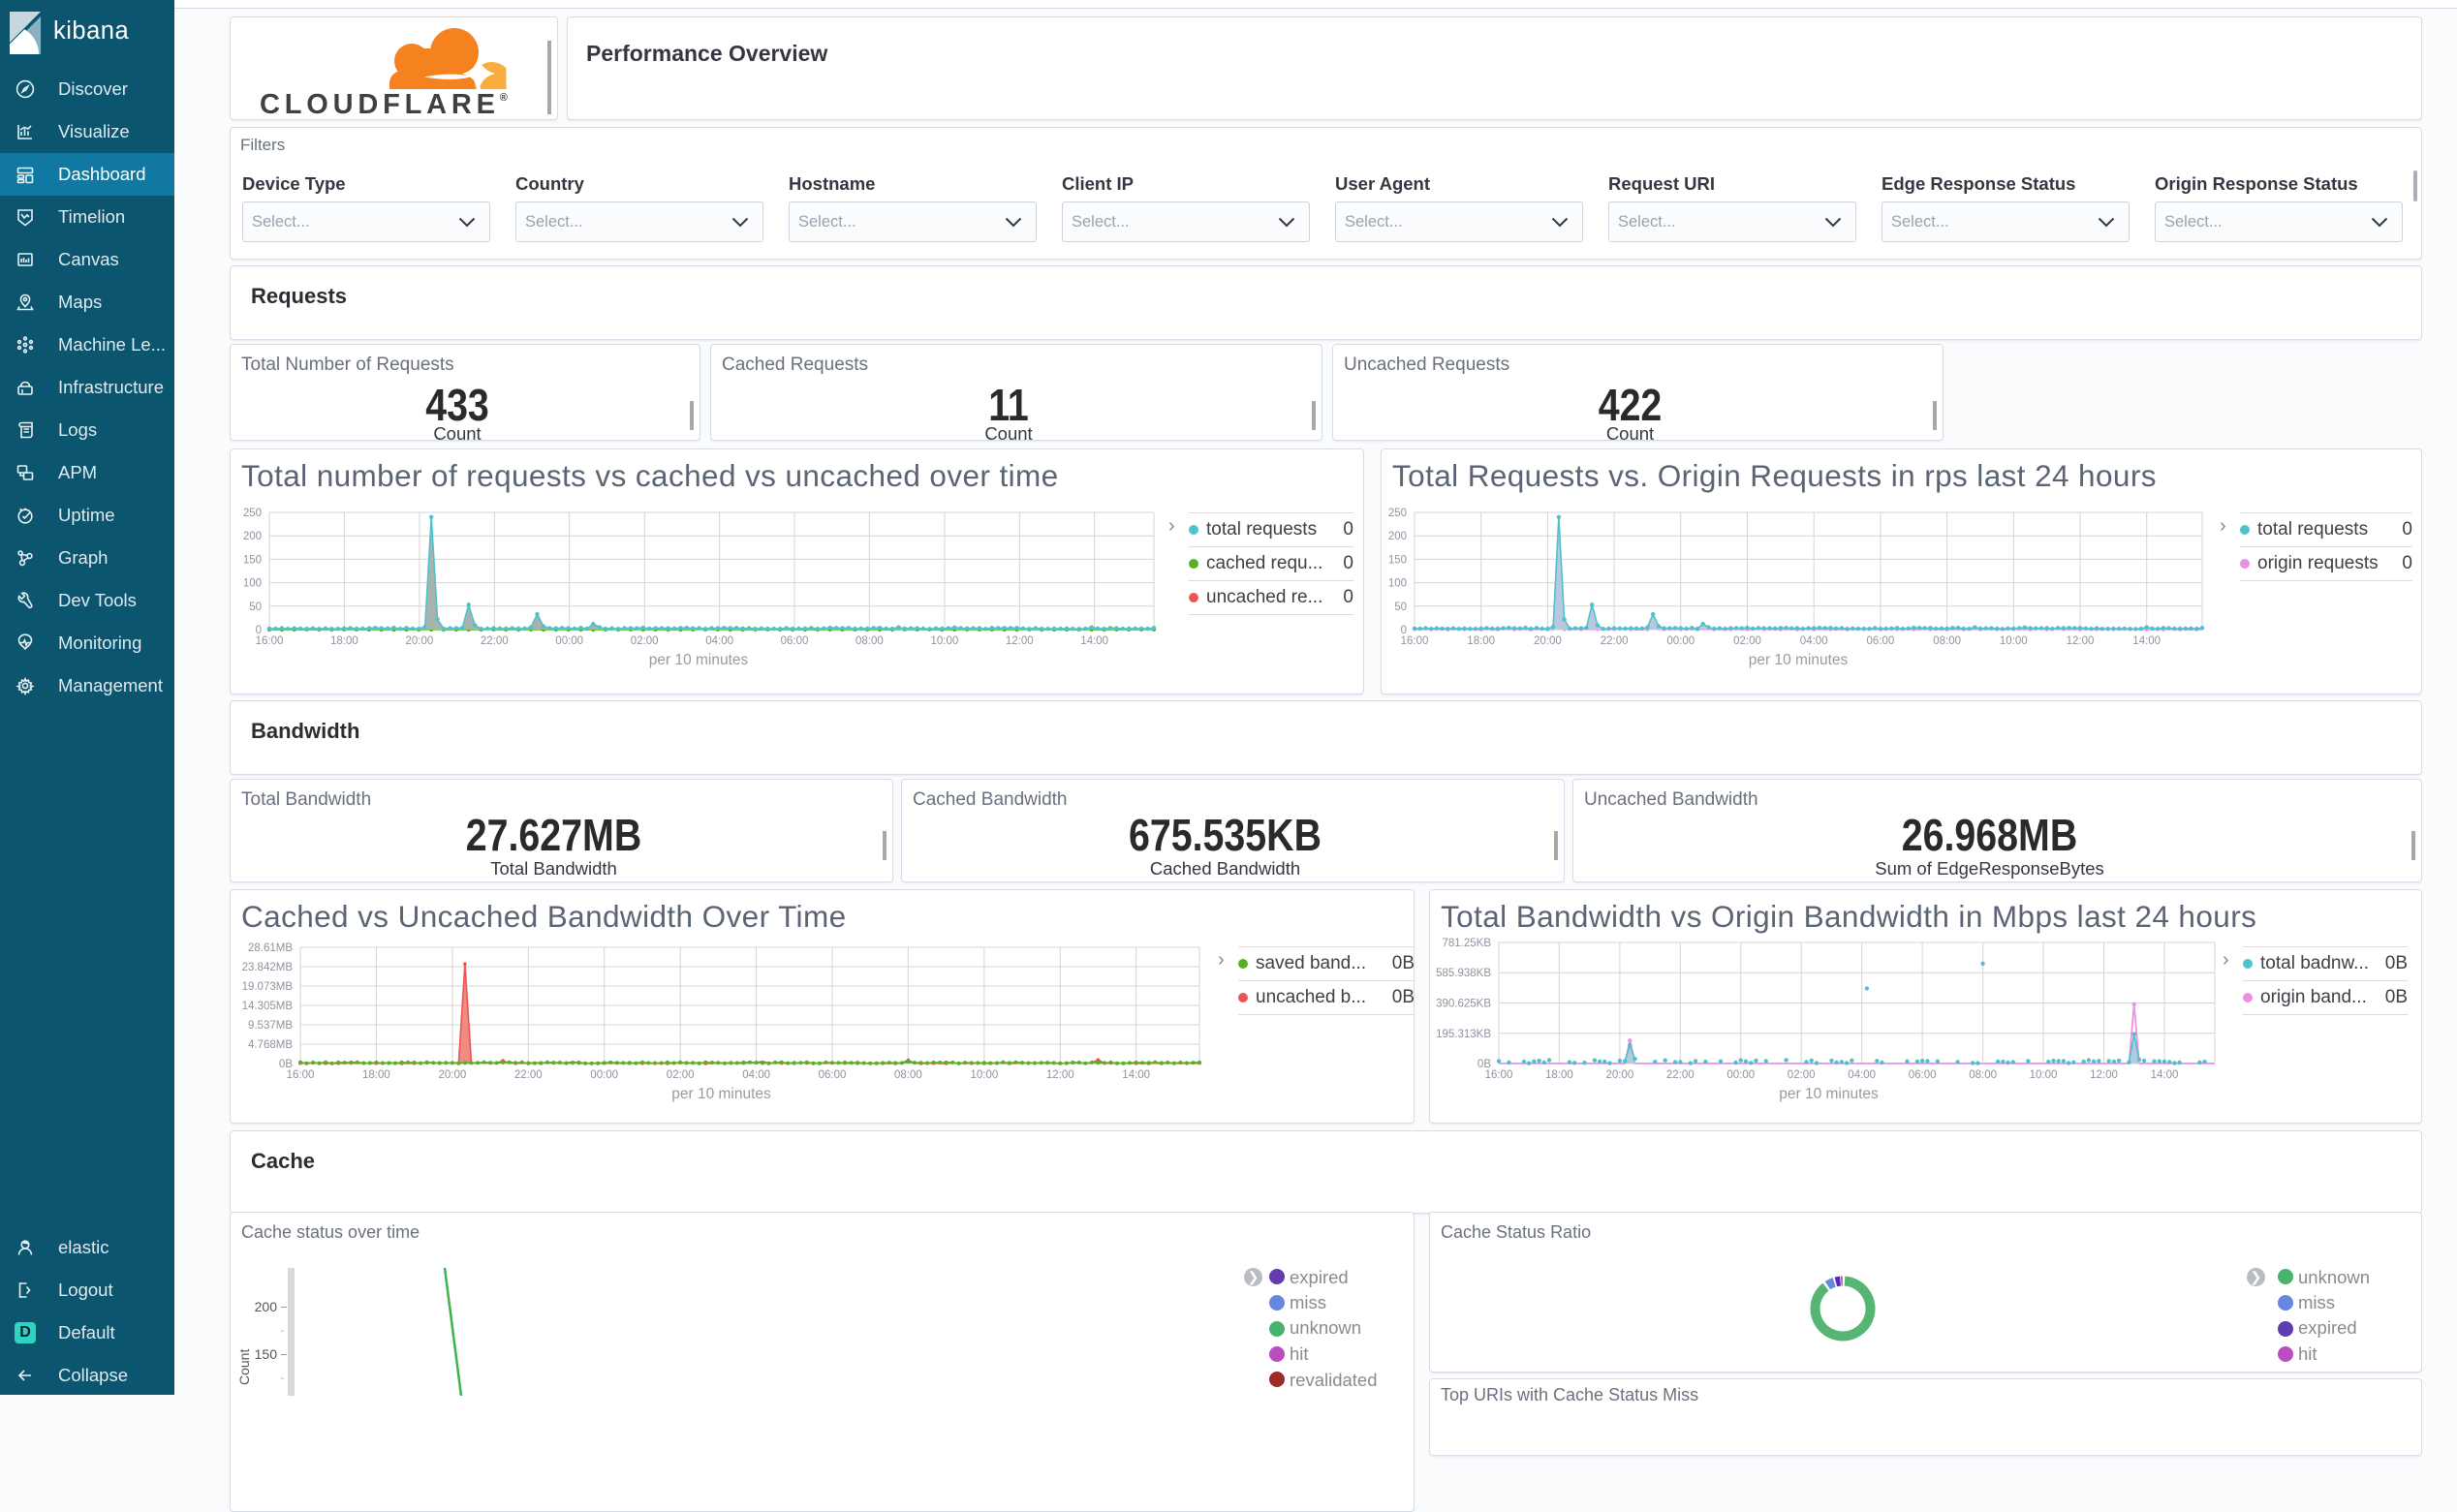 The image size is (2457, 1512). What do you see at coordinates (1463, 974) in the screenshot?
I see `svg-text: 585.938KB` at bounding box center [1463, 974].